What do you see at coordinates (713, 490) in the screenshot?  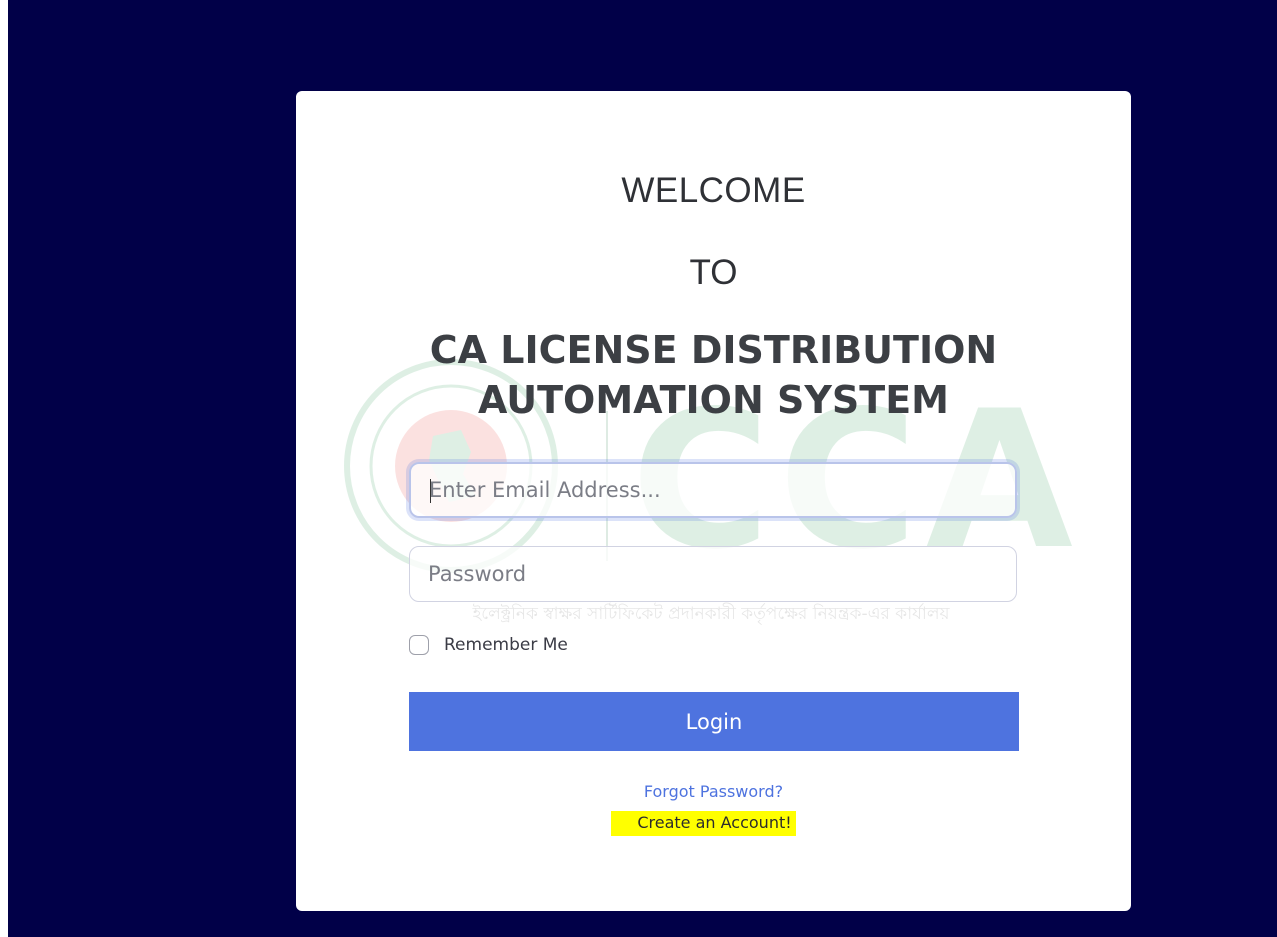 I see `email-input` at bounding box center [713, 490].